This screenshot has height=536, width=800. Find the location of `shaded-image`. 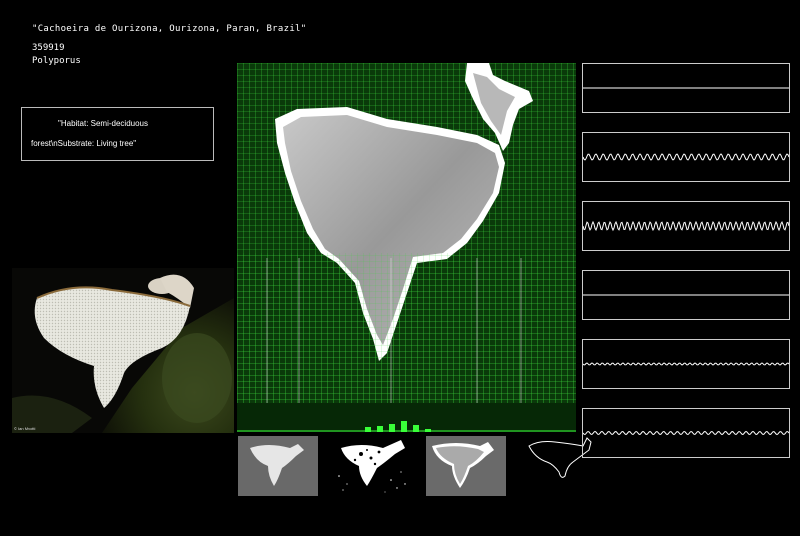

shaded-image is located at coordinates (466, 466).